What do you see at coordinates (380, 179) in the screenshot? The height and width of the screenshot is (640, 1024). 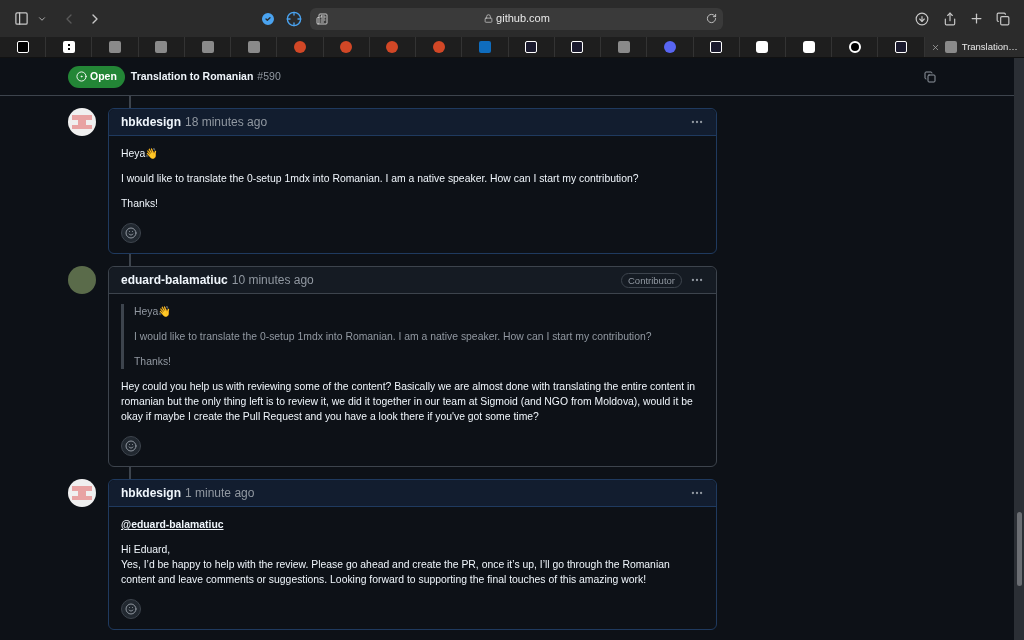 I see `comment-text: I would like to translate the 0-setup 1mdx into Romanian. I am a native speaker. How can I start my contribution?` at bounding box center [380, 179].